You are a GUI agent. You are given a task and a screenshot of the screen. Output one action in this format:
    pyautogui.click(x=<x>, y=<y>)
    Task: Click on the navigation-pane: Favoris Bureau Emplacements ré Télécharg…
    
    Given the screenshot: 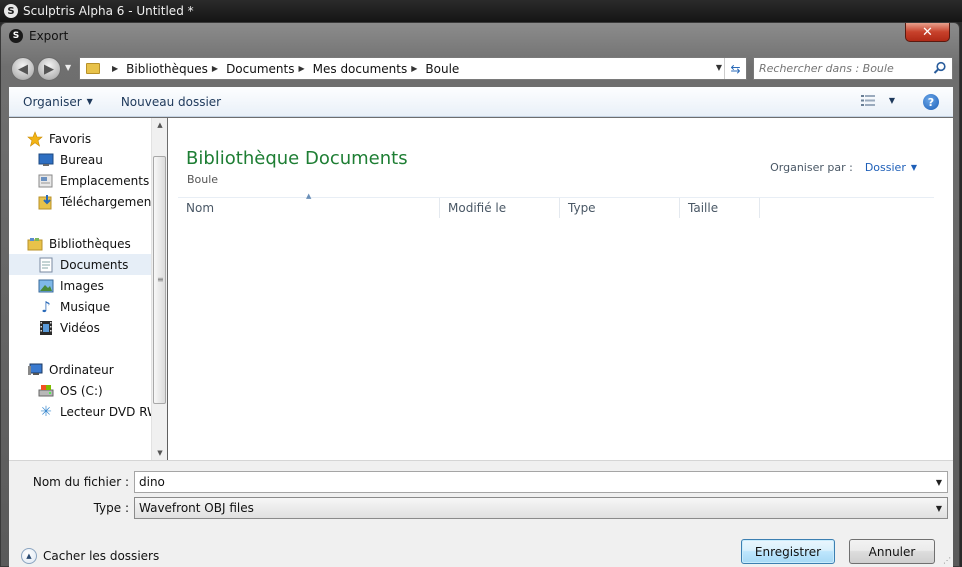 What is the action you would take?
    pyautogui.click(x=88, y=289)
    